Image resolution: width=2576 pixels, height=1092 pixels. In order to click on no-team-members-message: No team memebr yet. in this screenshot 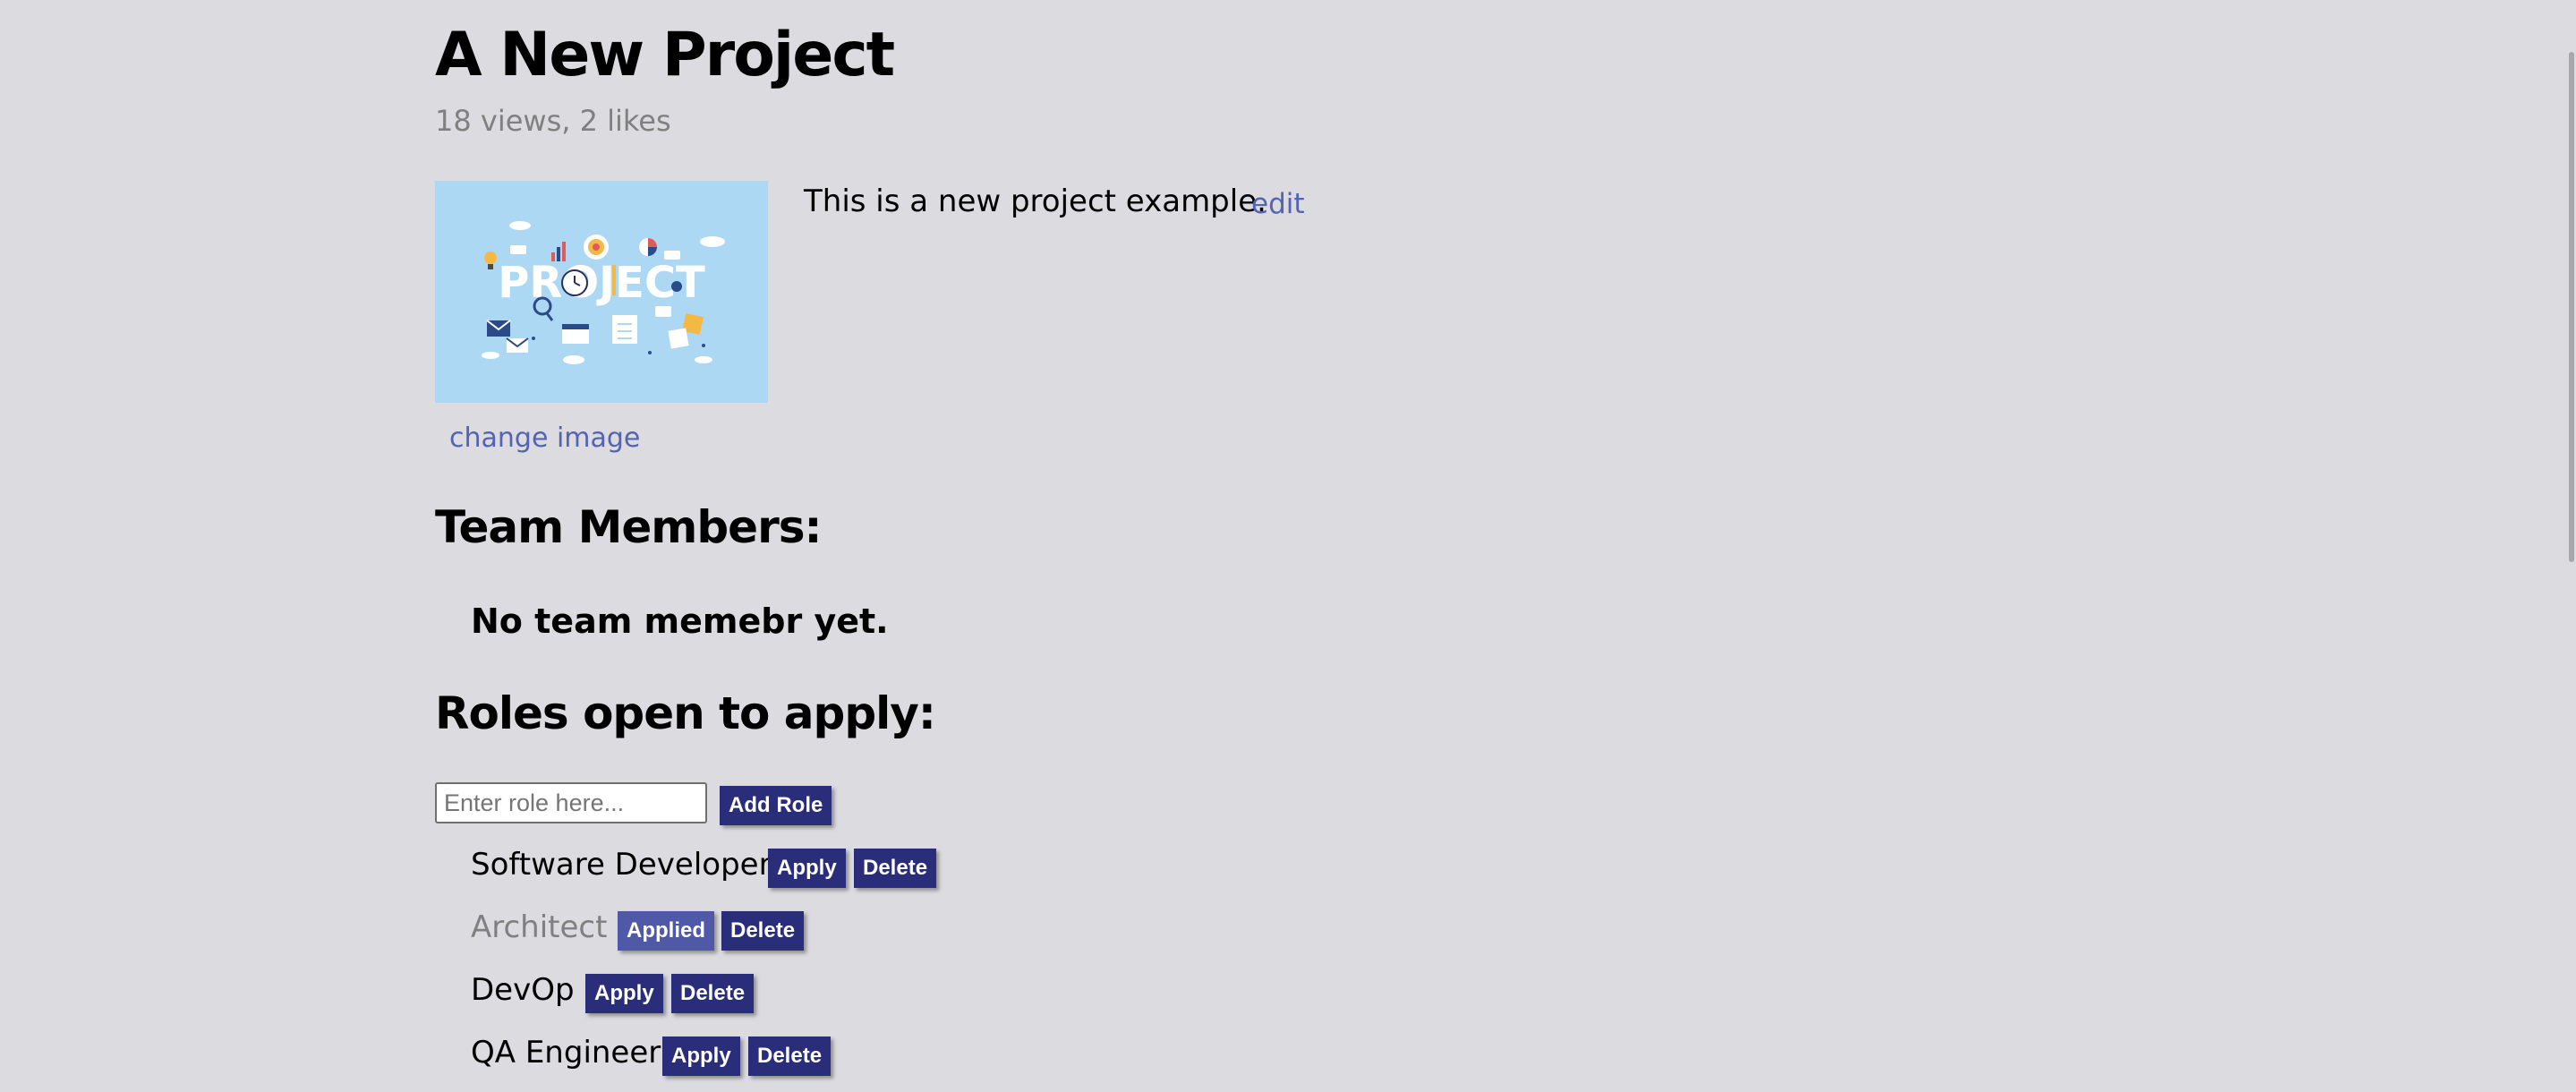, I will do `click(680, 621)`.